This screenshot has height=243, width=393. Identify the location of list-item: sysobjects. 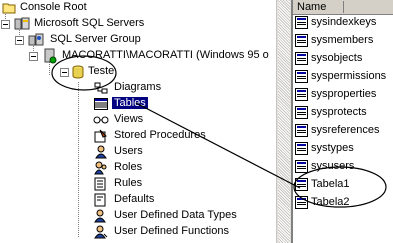
(343, 59).